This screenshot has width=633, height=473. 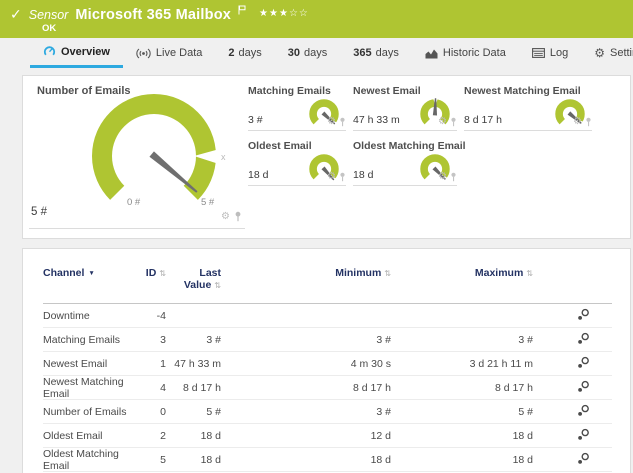 What do you see at coordinates (48, 14) in the screenshot?
I see `object-type-label: Sensor` at bounding box center [48, 14].